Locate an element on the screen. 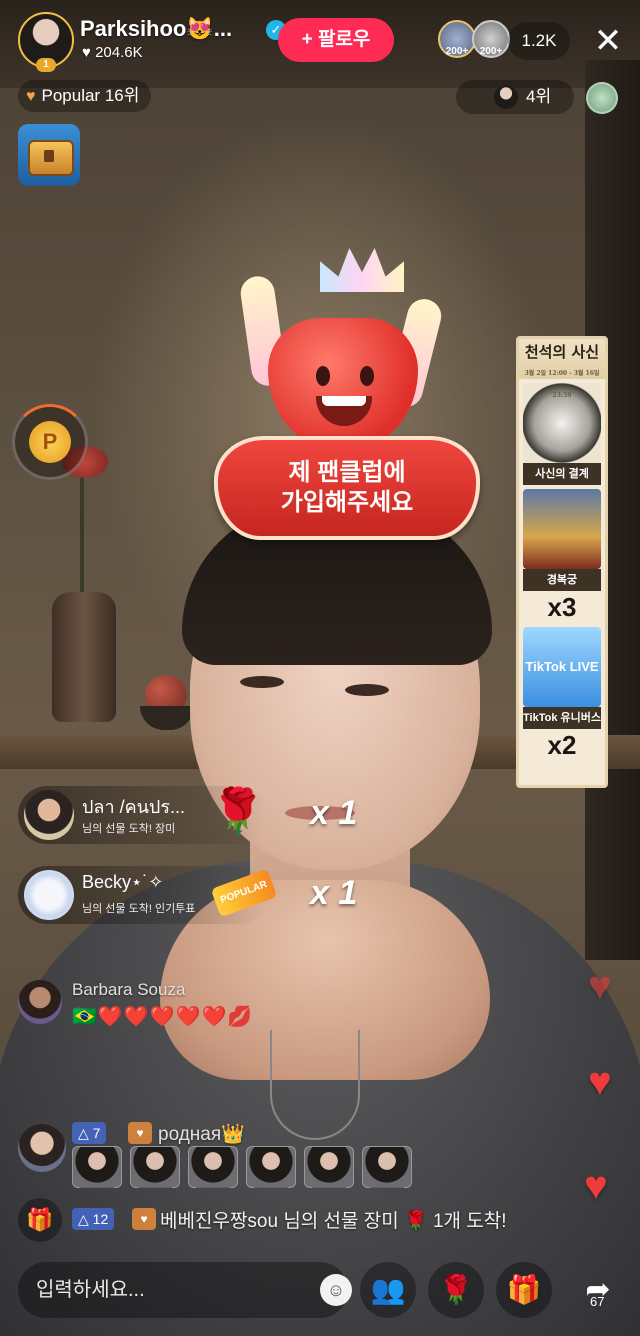 The height and width of the screenshot is (1336, 640). fan-club-sticker: 제 팬클럽에 가입해주세요 is located at coordinates (350, 398).